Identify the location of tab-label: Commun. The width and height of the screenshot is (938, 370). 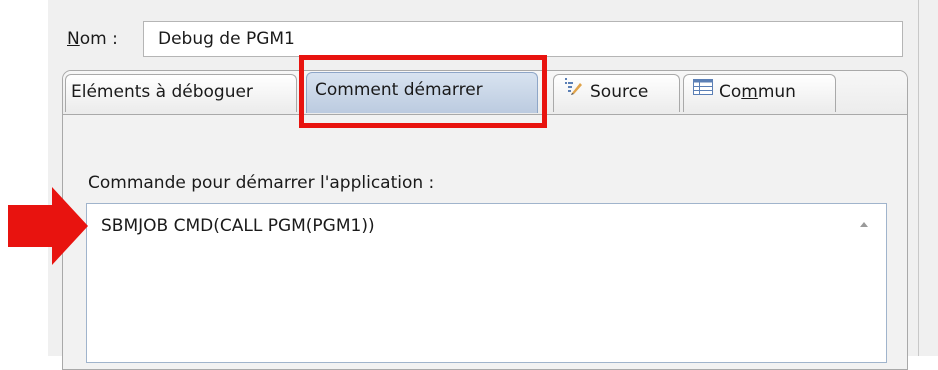
(757, 92).